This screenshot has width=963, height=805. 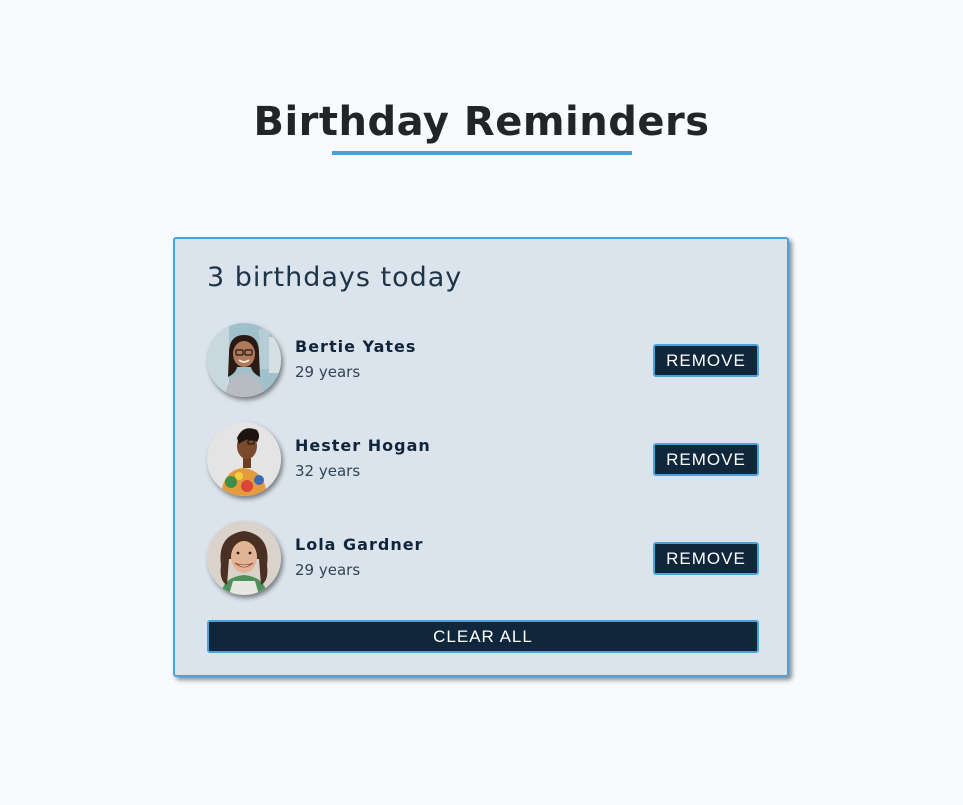 I want to click on person-age: 32 years, so click(x=328, y=471).